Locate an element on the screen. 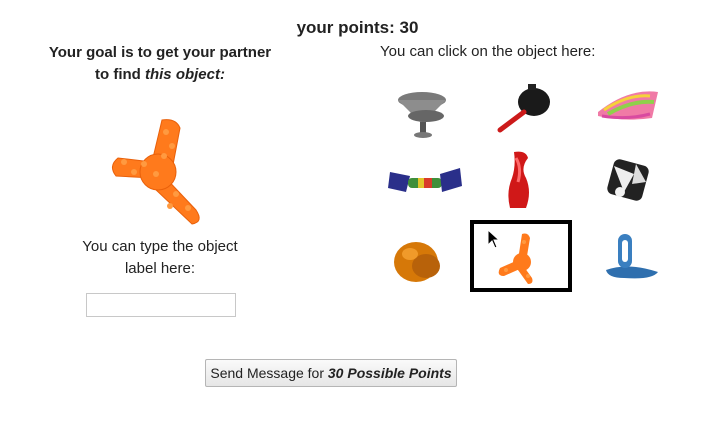  red-twisted-vase-icon is located at coordinates (523, 182).